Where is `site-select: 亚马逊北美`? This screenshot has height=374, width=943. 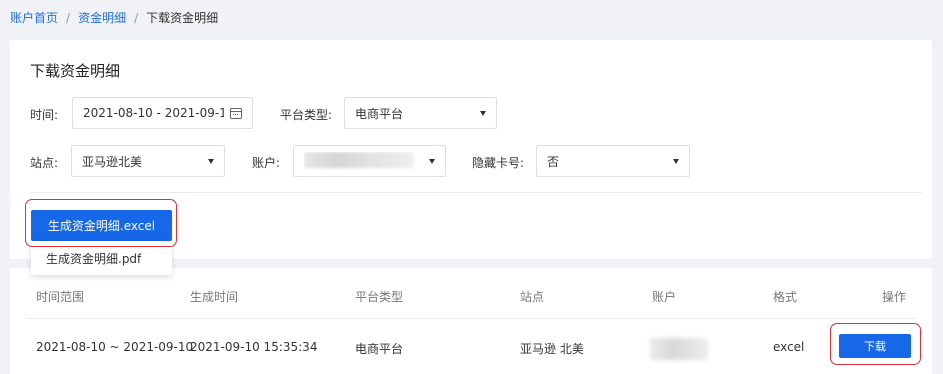
site-select: 亚马逊北美 is located at coordinates (148, 161).